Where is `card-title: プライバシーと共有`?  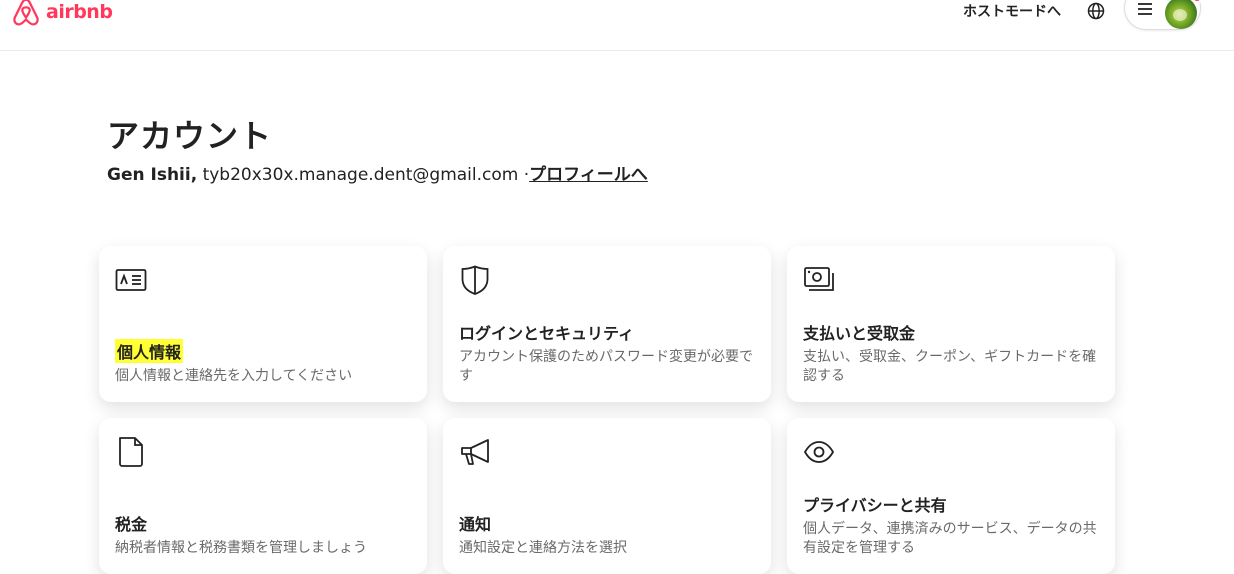
card-title: プライバシーと共有 is located at coordinates (875, 505).